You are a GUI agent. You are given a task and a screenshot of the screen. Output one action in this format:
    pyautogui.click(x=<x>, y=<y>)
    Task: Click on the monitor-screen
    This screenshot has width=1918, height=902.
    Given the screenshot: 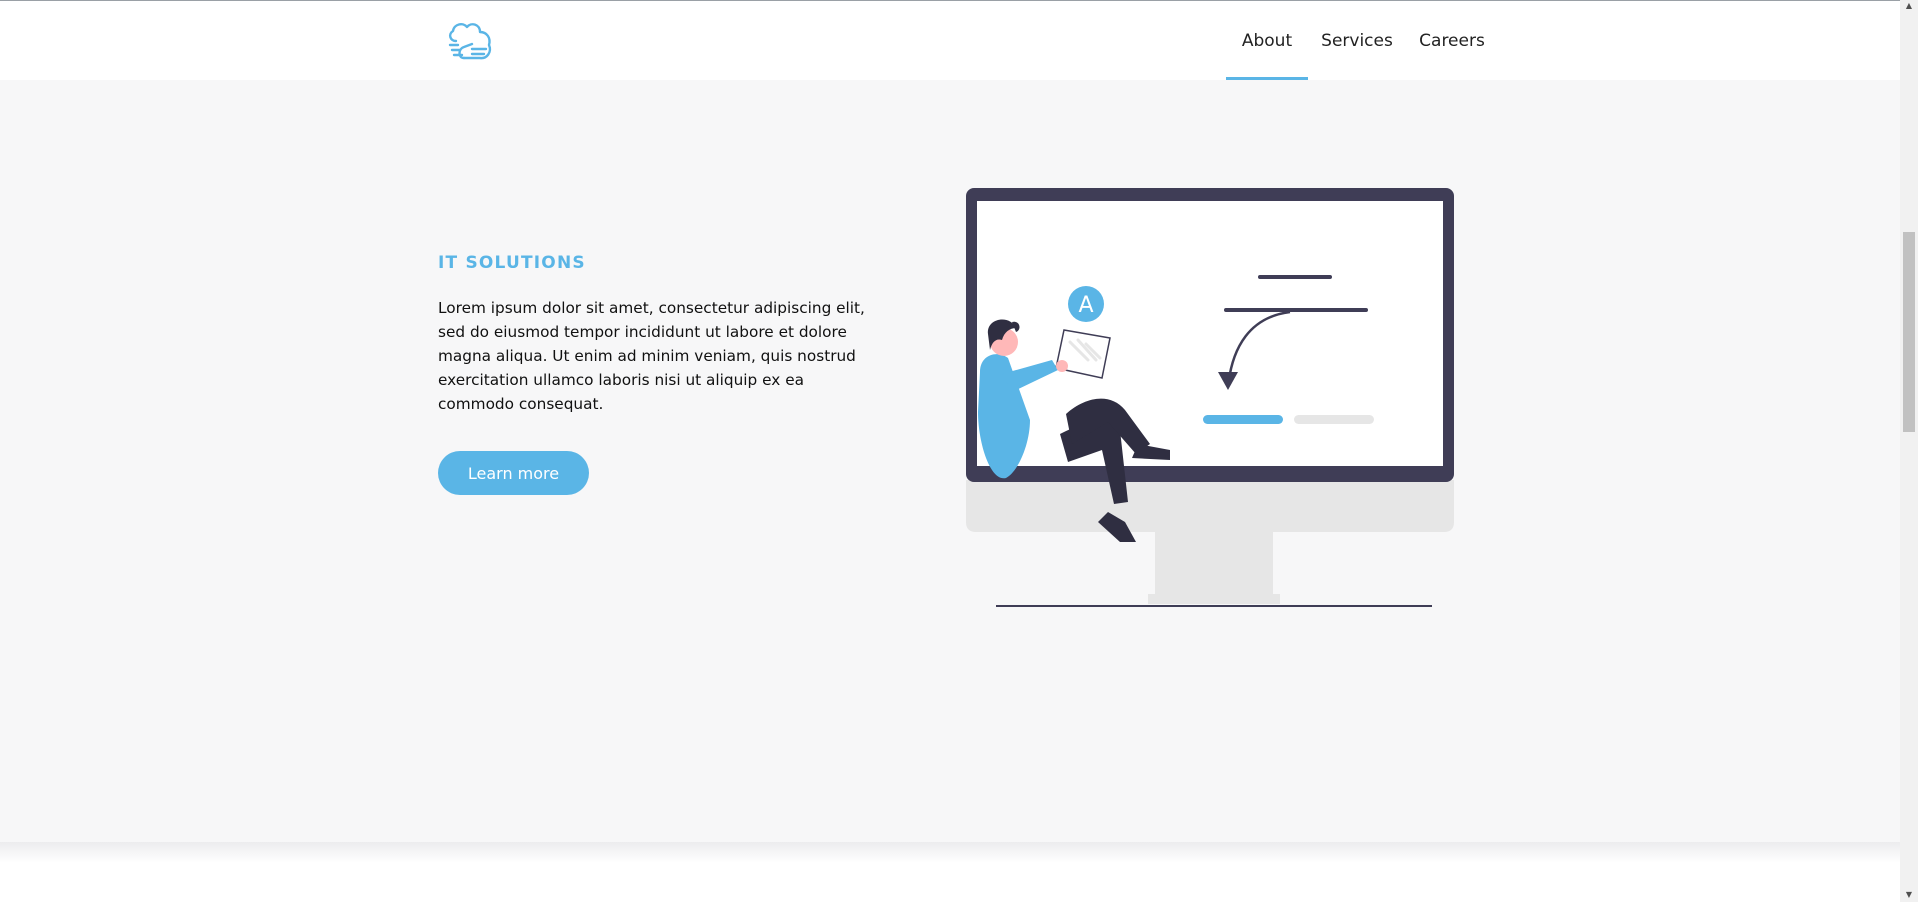 What is the action you would take?
    pyautogui.click(x=1210, y=333)
    